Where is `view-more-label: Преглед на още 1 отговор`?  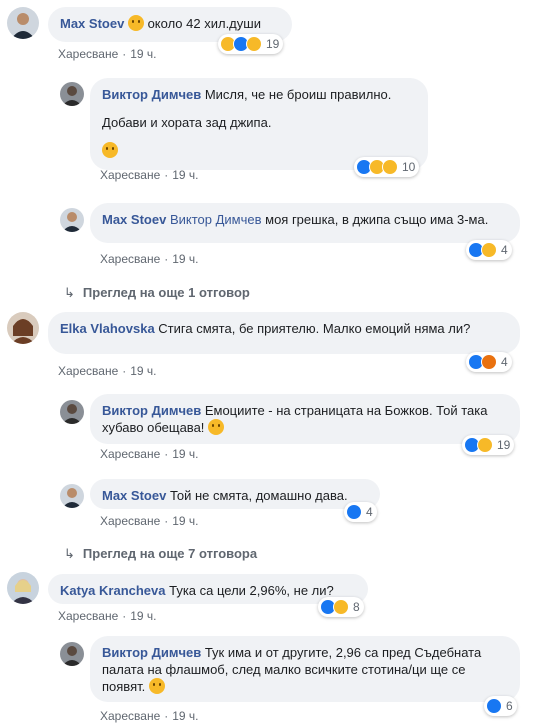
view-more-label: Преглед на още 1 отговор is located at coordinates (166, 292).